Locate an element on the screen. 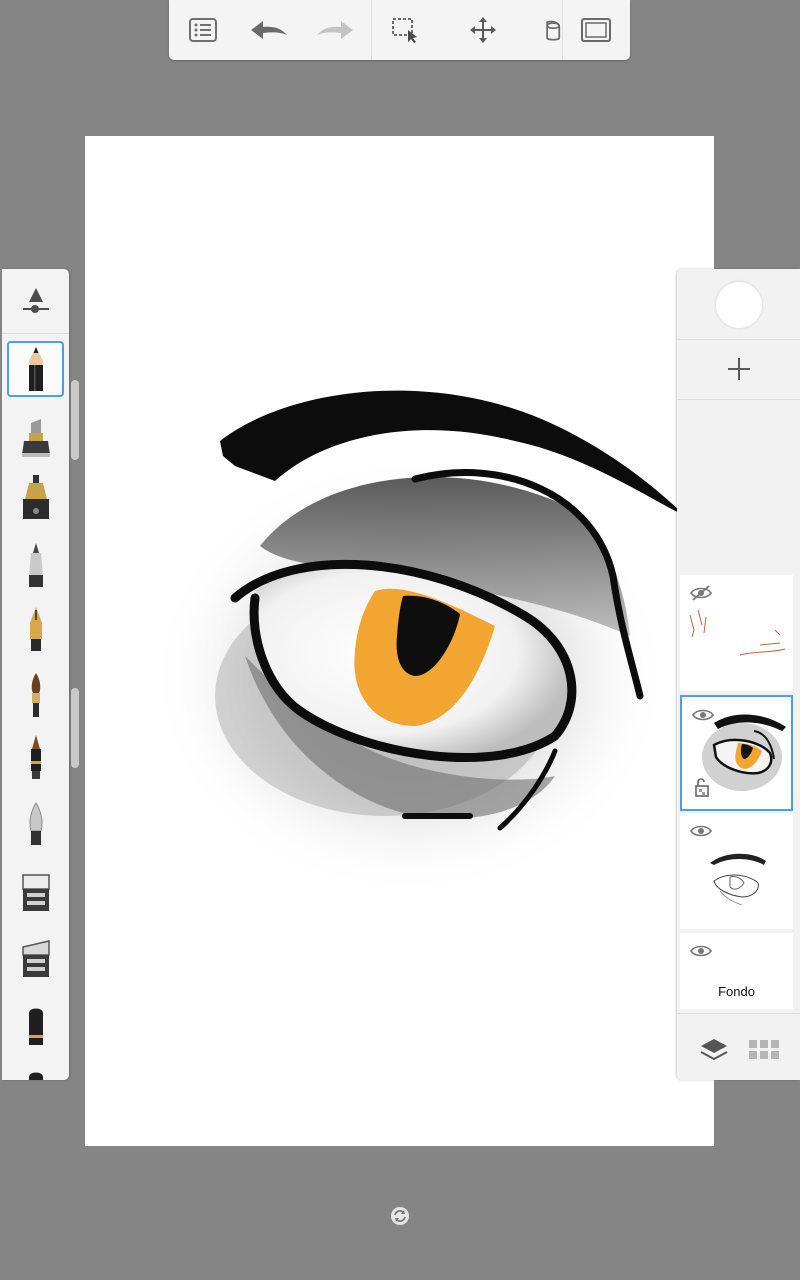 Image resolution: width=800 pixels, height=1280 pixels. grid-icon is located at coordinates (764, 1050).